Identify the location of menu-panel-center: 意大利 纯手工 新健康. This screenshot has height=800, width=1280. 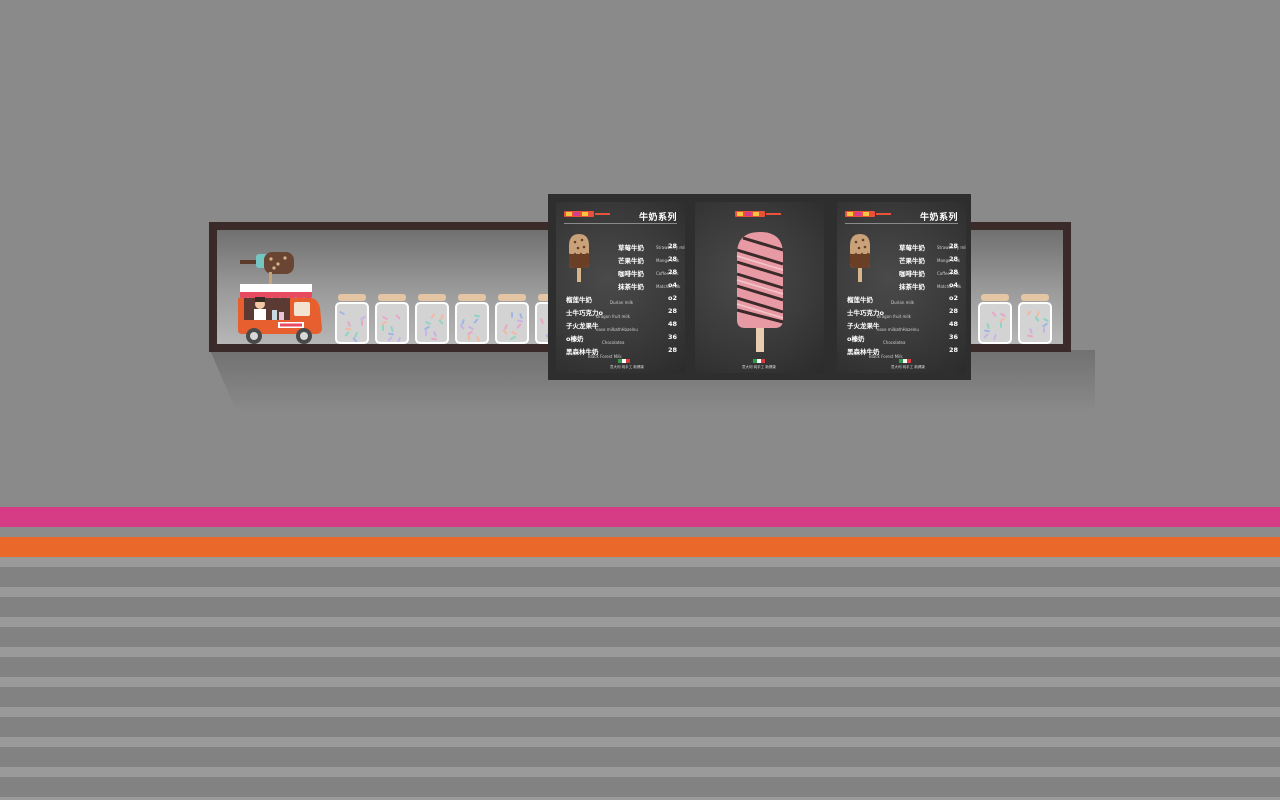
(759, 287).